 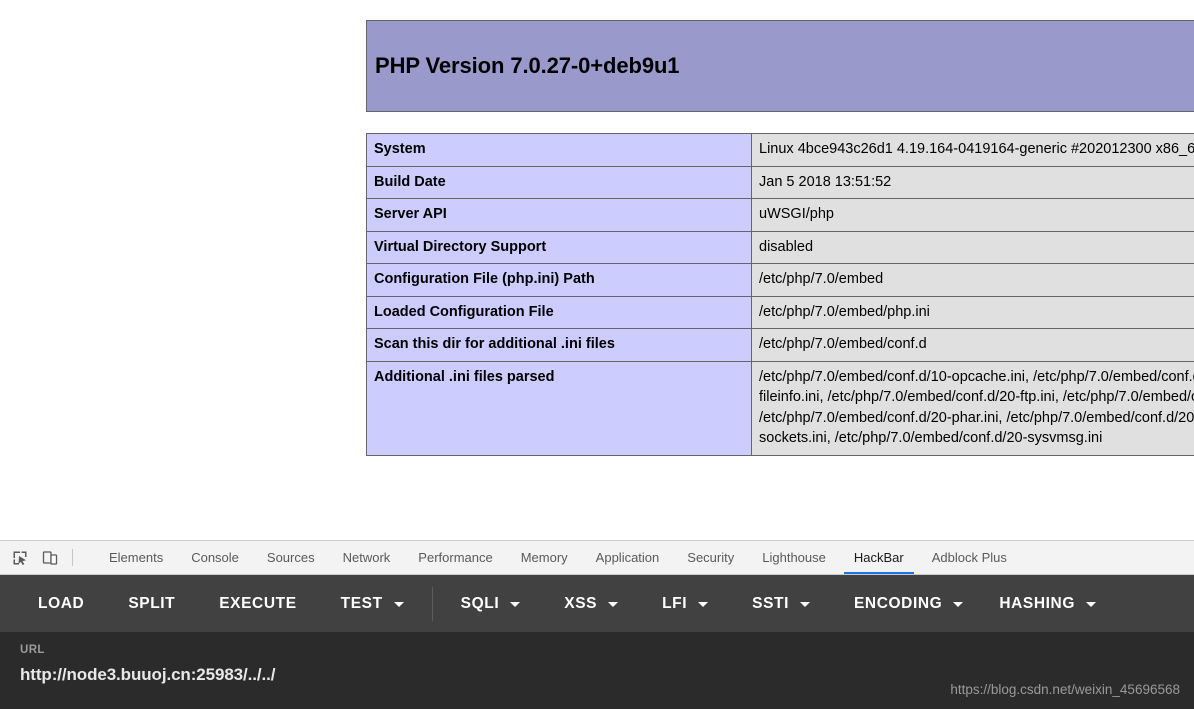 I want to click on devtools-tool-icons, so click(x=42, y=557).